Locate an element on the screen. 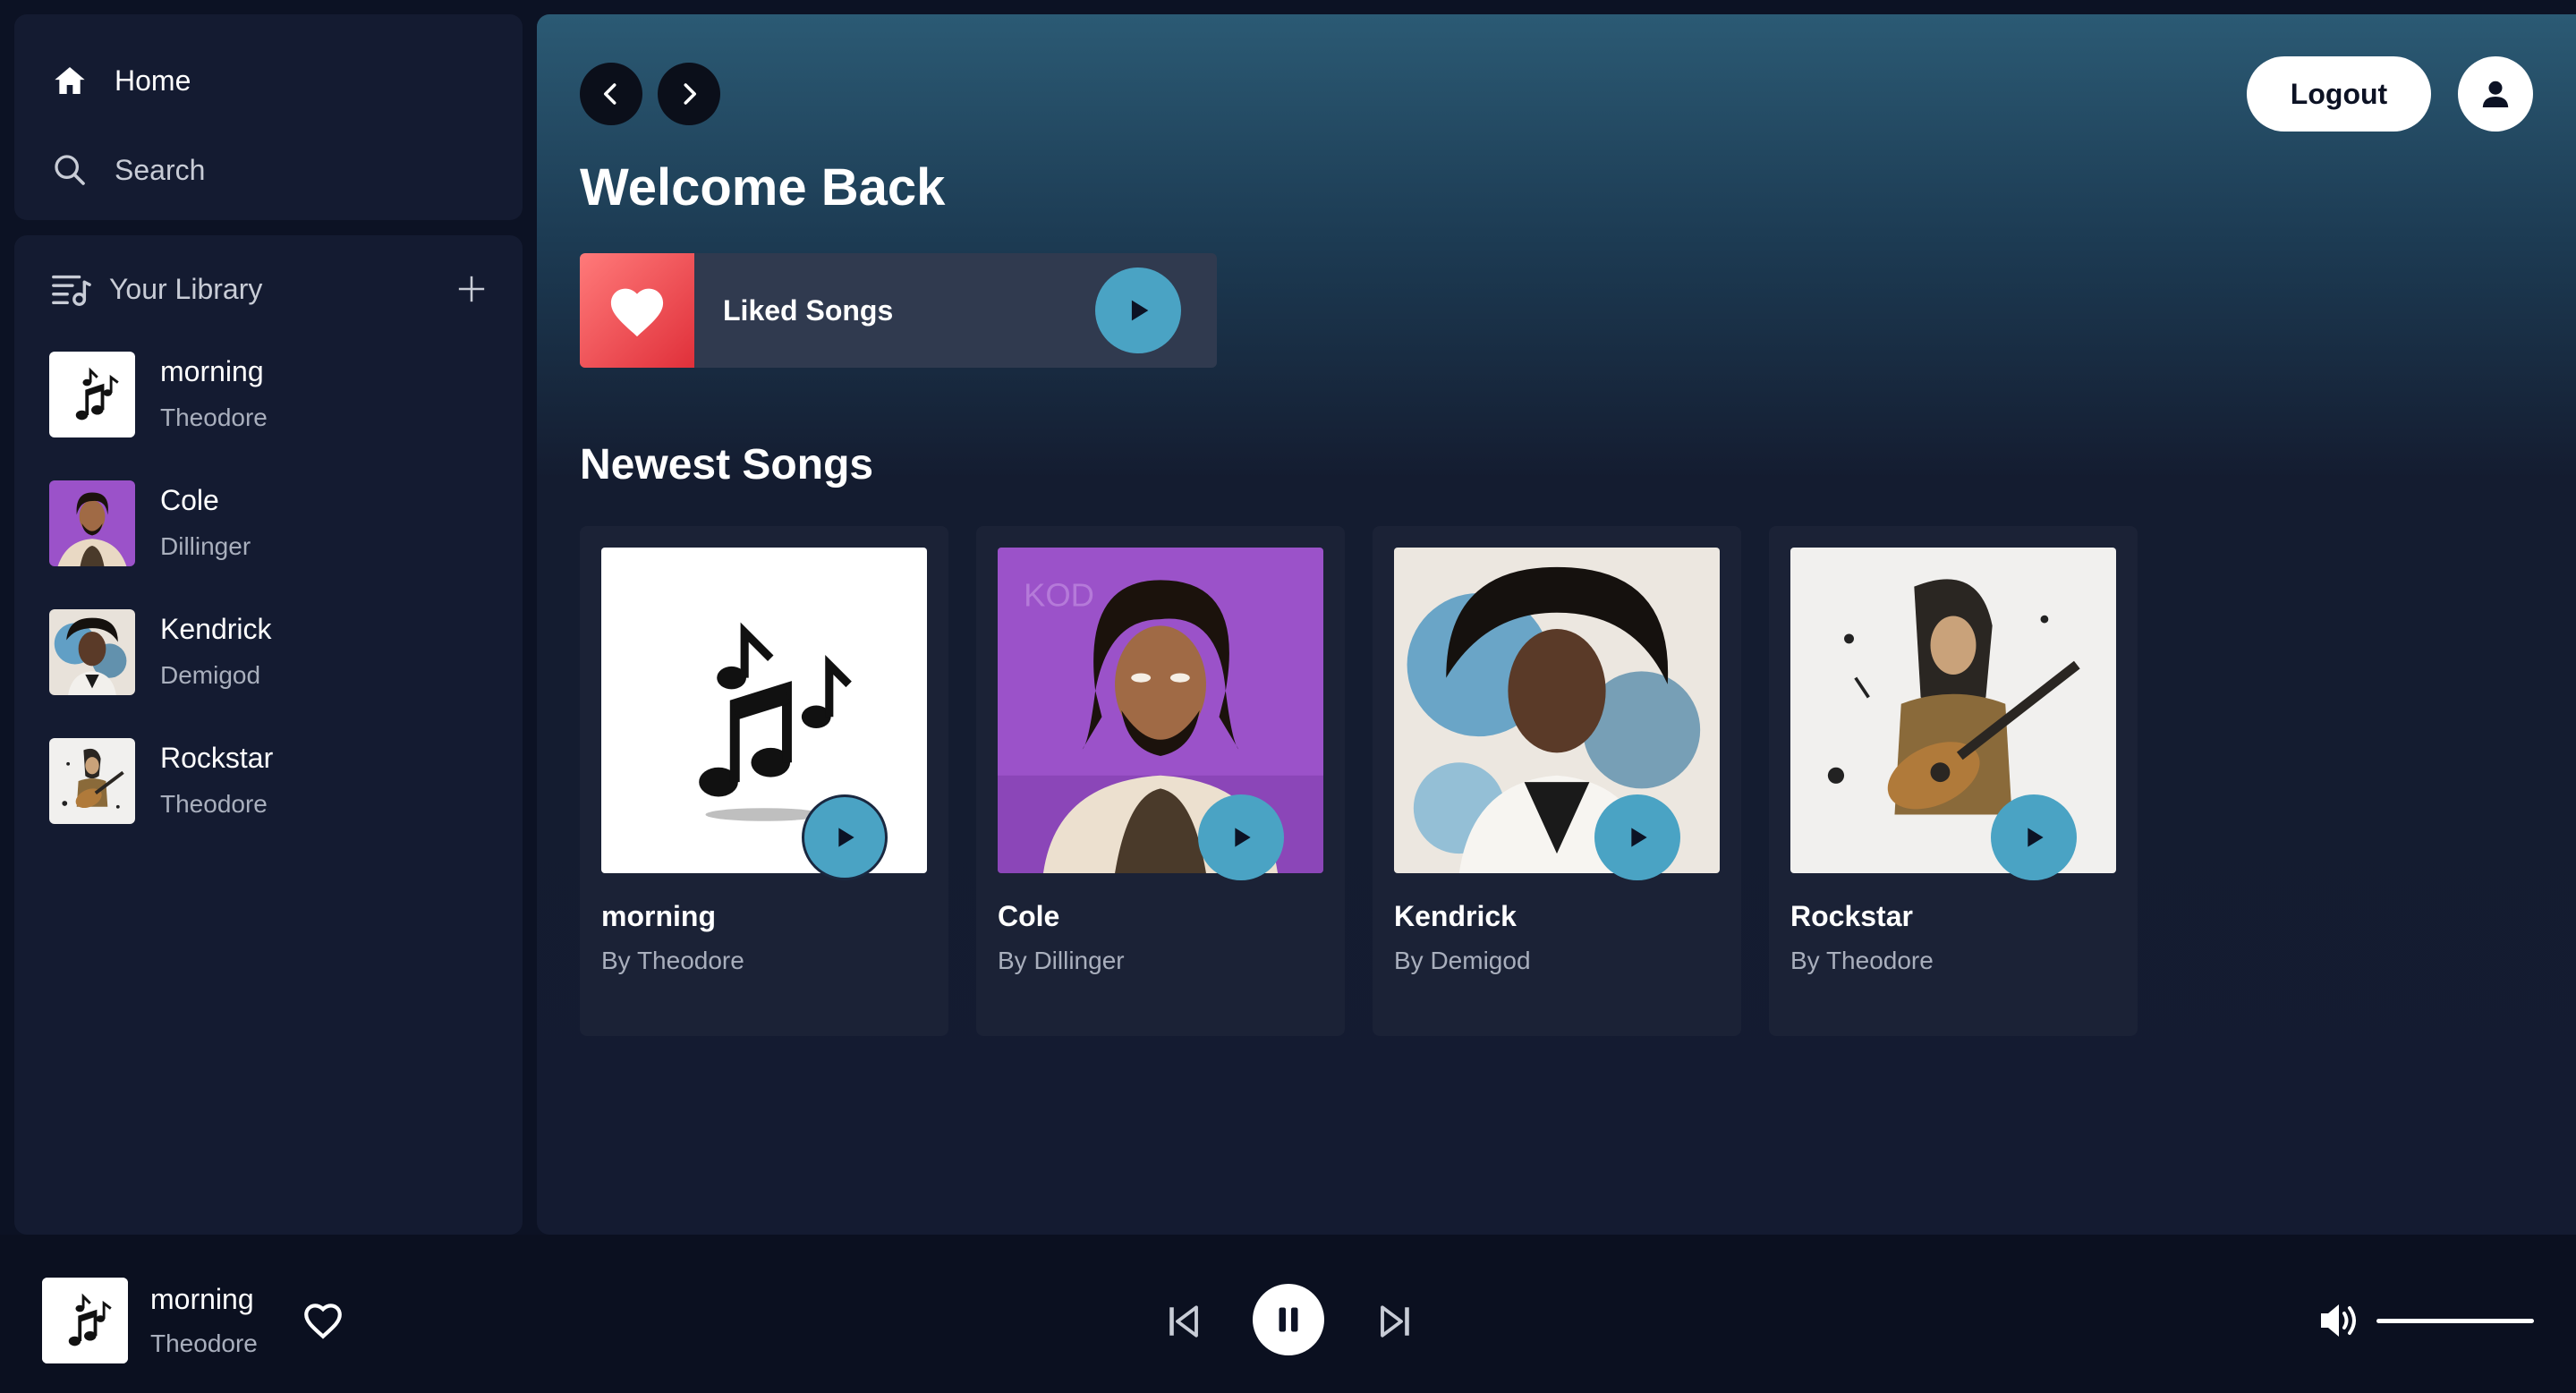 The image size is (2576, 1393). nav-home-label: Home is located at coordinates (153, 80).